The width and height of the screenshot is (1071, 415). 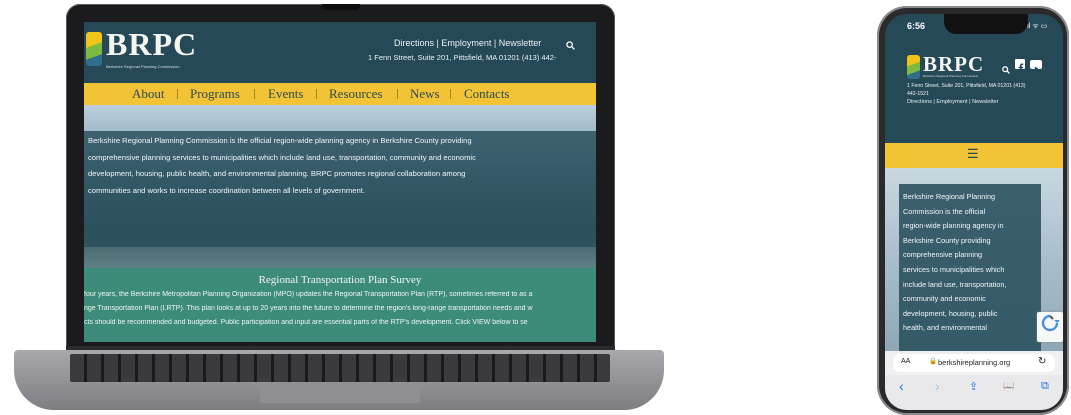 I want to click on address-line: 442-1521, so click(x=918, y=94).